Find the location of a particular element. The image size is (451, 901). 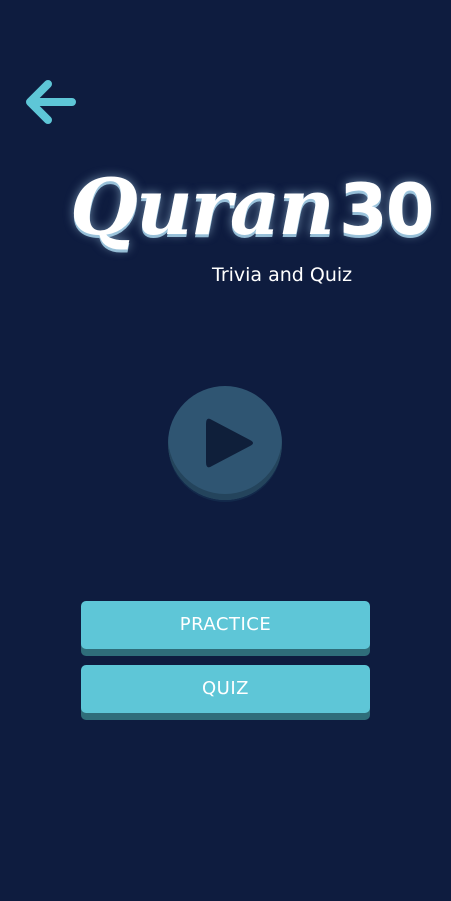

quiz-button: QUIZ is located at coordinates (225, 689).